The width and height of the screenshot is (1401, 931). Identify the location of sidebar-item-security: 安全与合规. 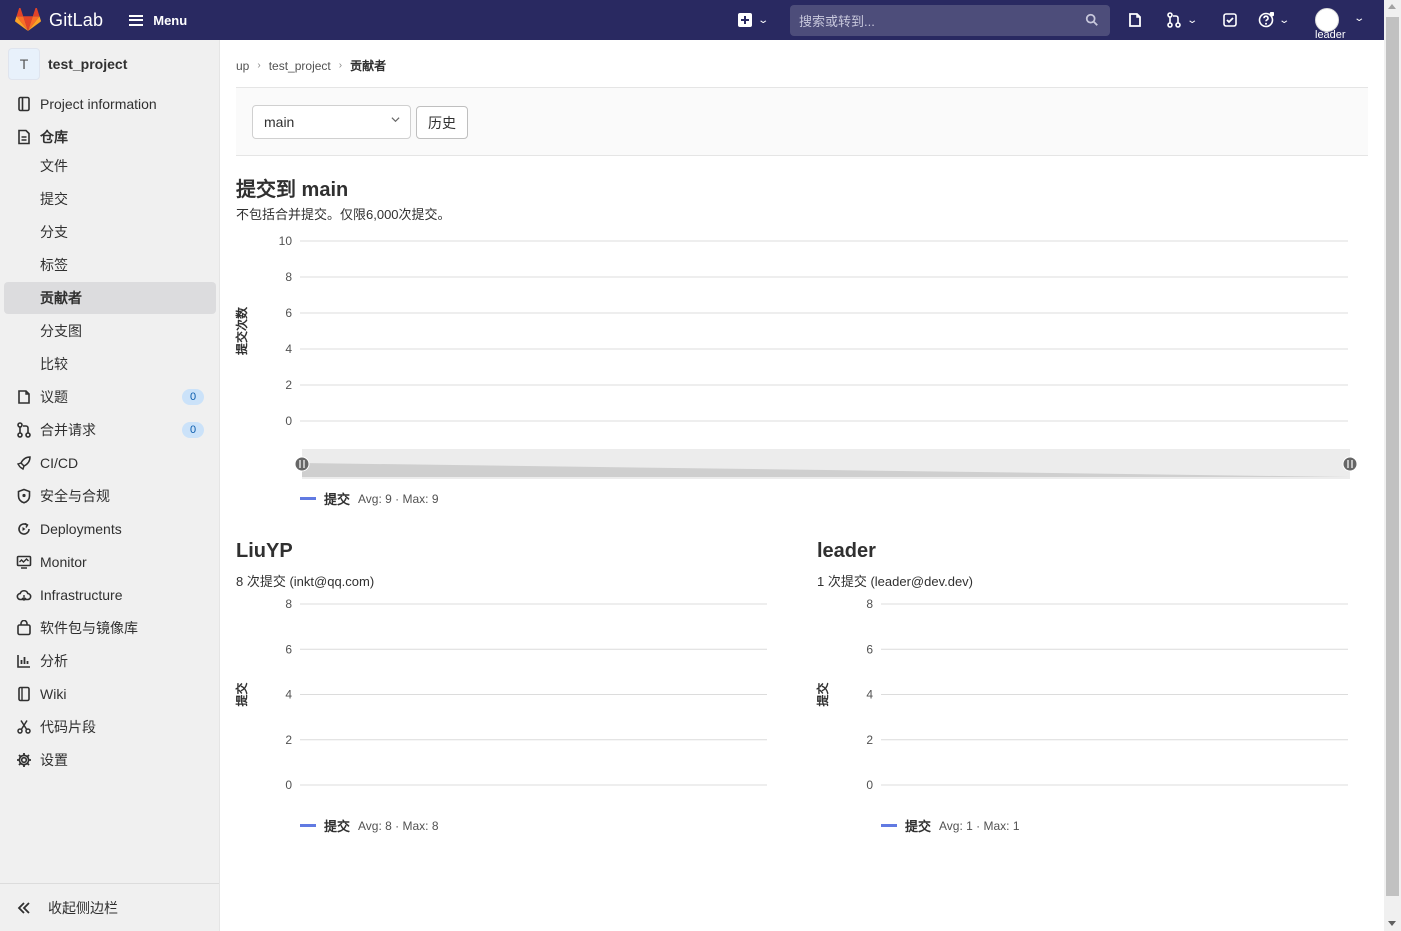
(110, 496).